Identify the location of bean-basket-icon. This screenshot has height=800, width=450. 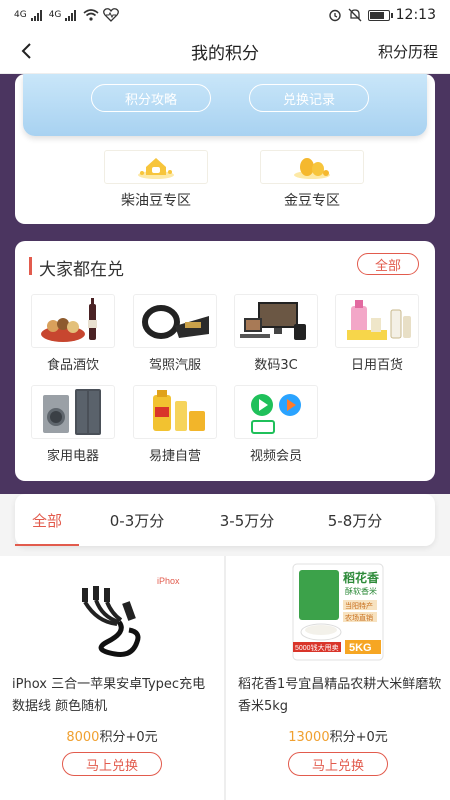
(156, 168).